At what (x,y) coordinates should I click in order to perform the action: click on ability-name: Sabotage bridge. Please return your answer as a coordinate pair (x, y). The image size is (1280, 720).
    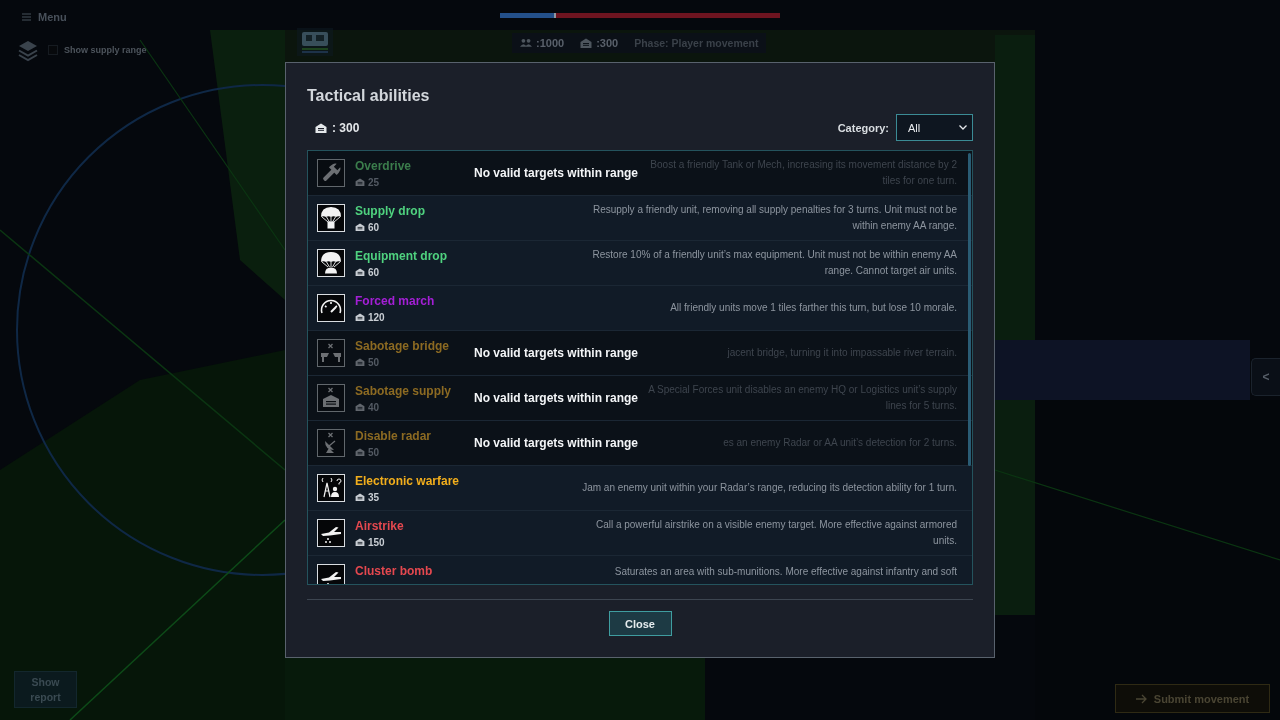
    Looking at the image, I should click on (402, 346).